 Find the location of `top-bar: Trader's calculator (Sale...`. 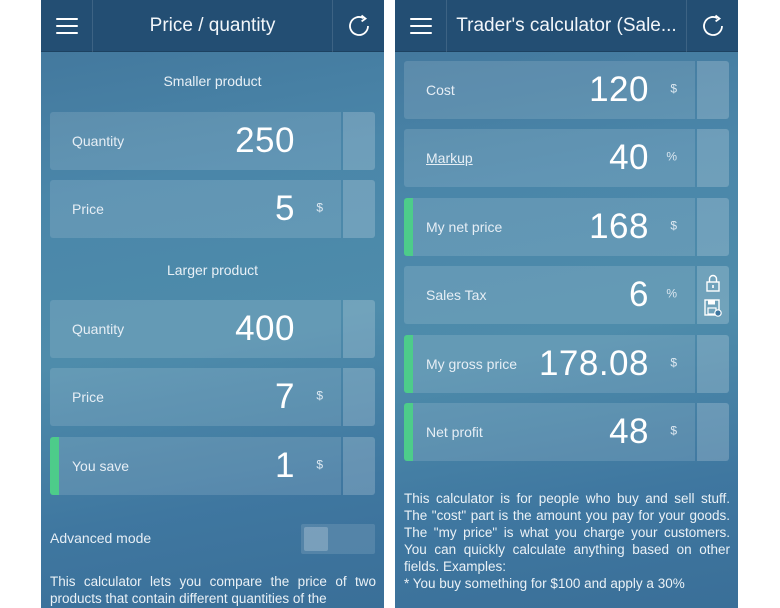

top-bar: Trader's calculator (Sale... is located at coordinates (566, 26).